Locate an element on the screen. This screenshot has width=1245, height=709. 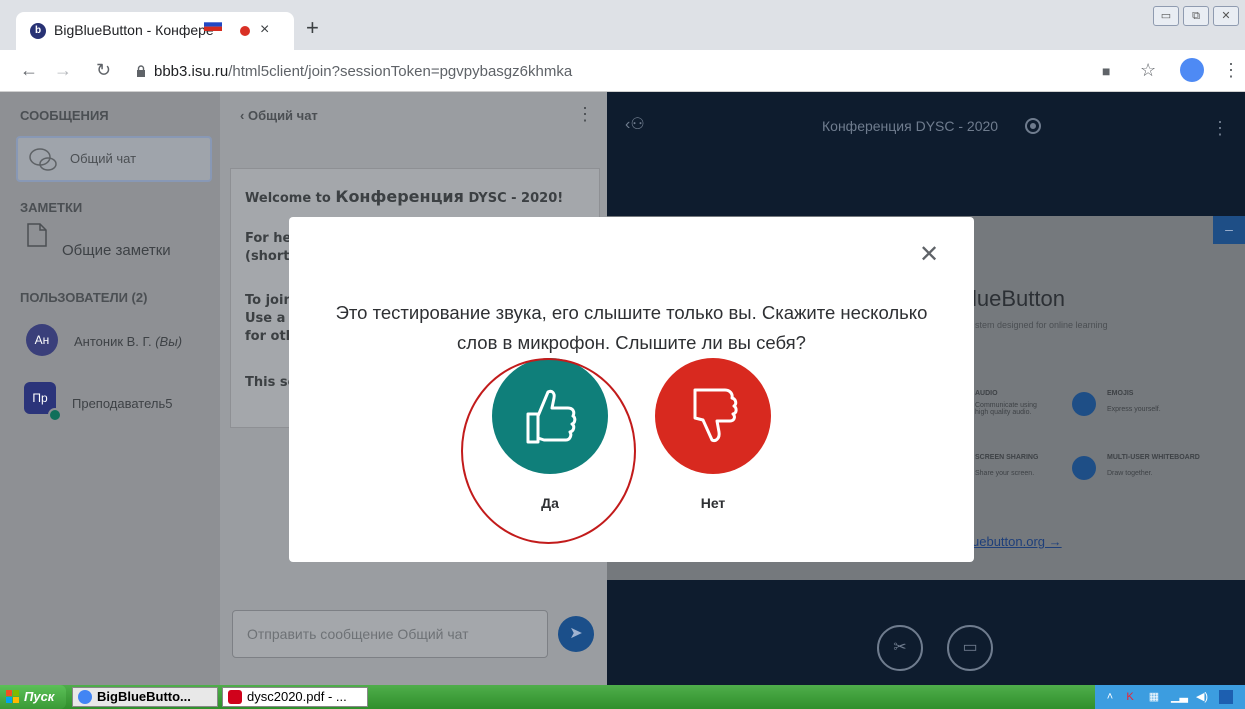
chat-input-placeholder: Отправить сообщение Общий чат is located at coordinates (358, 634).